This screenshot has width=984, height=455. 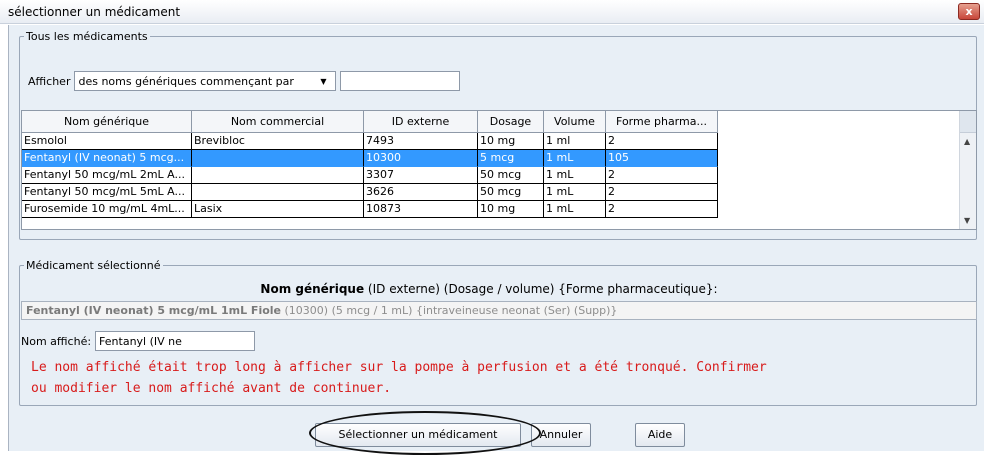 I want to click on table-scrollbar: ▲ ▼, so click(x=967, y=170).